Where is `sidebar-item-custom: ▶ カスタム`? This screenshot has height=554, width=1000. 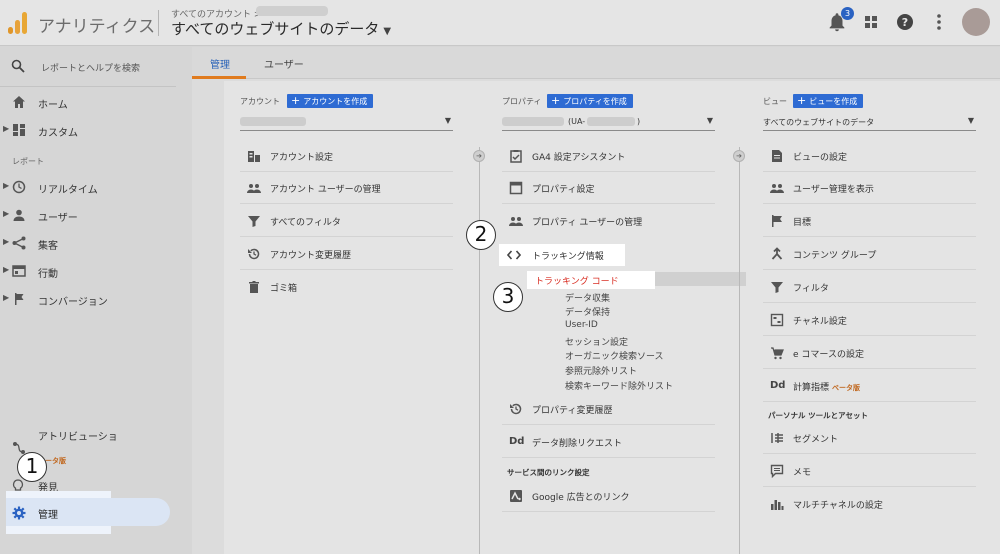
sidebar-item-custom: ▶ カスタム is located at coordinates (88, 130).